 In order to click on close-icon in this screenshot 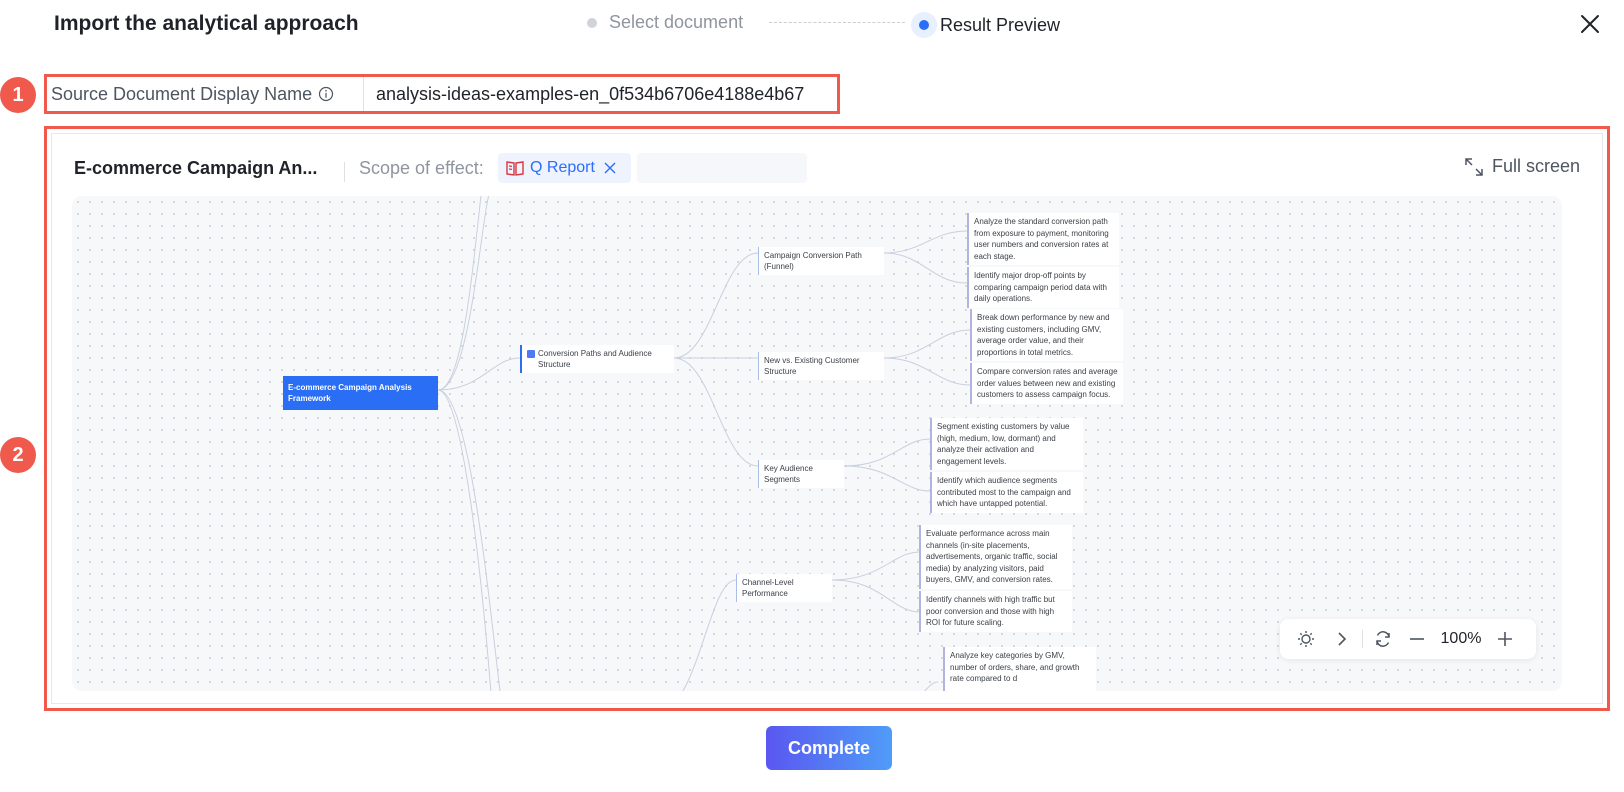, I will do `click(1590, 24)`.